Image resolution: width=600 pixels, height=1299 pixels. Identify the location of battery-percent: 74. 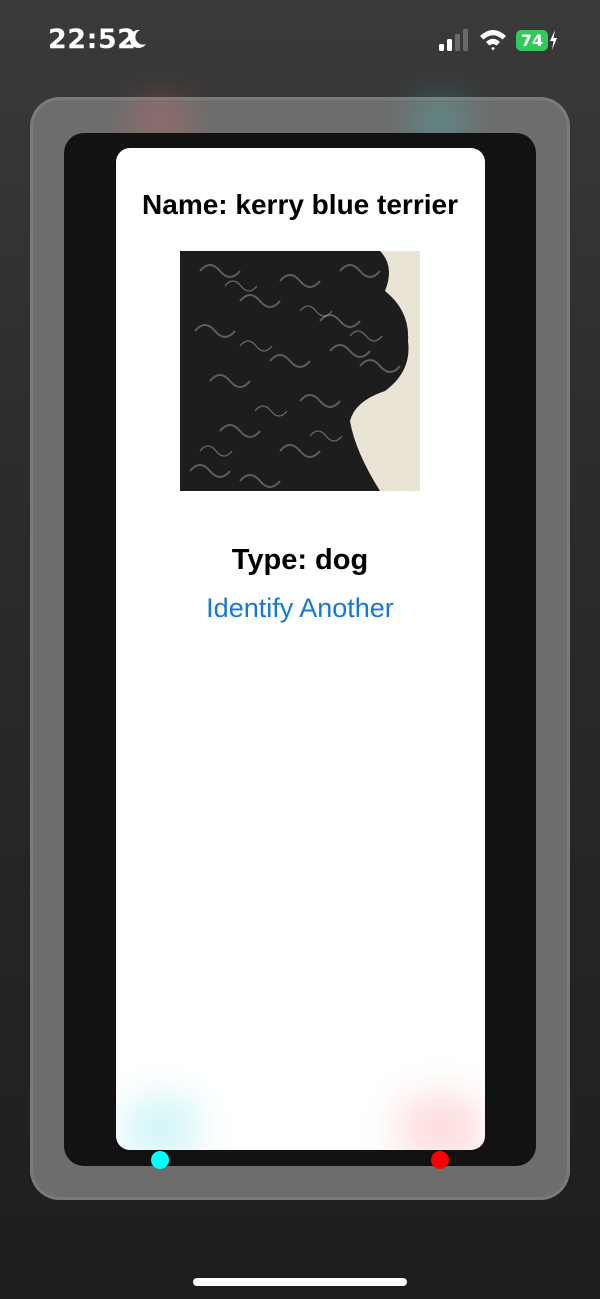
(532, 40).